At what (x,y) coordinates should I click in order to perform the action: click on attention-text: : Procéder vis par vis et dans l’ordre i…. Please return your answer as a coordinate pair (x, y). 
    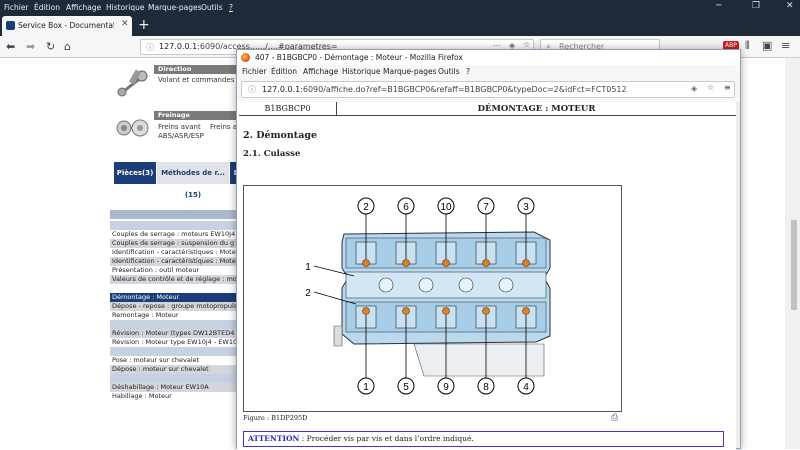
    Looking at the image, I should click on (386, 438).